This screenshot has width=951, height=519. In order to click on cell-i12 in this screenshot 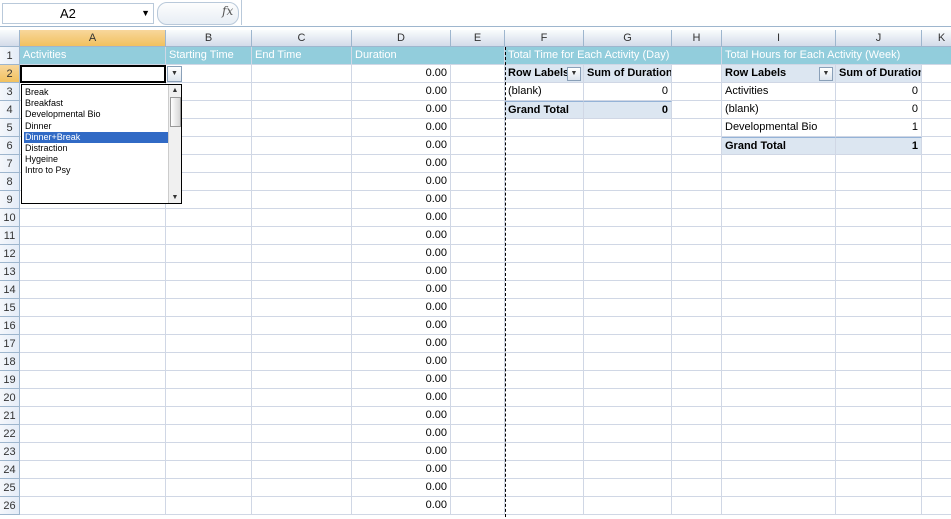, I will do `click(779, 254)`.